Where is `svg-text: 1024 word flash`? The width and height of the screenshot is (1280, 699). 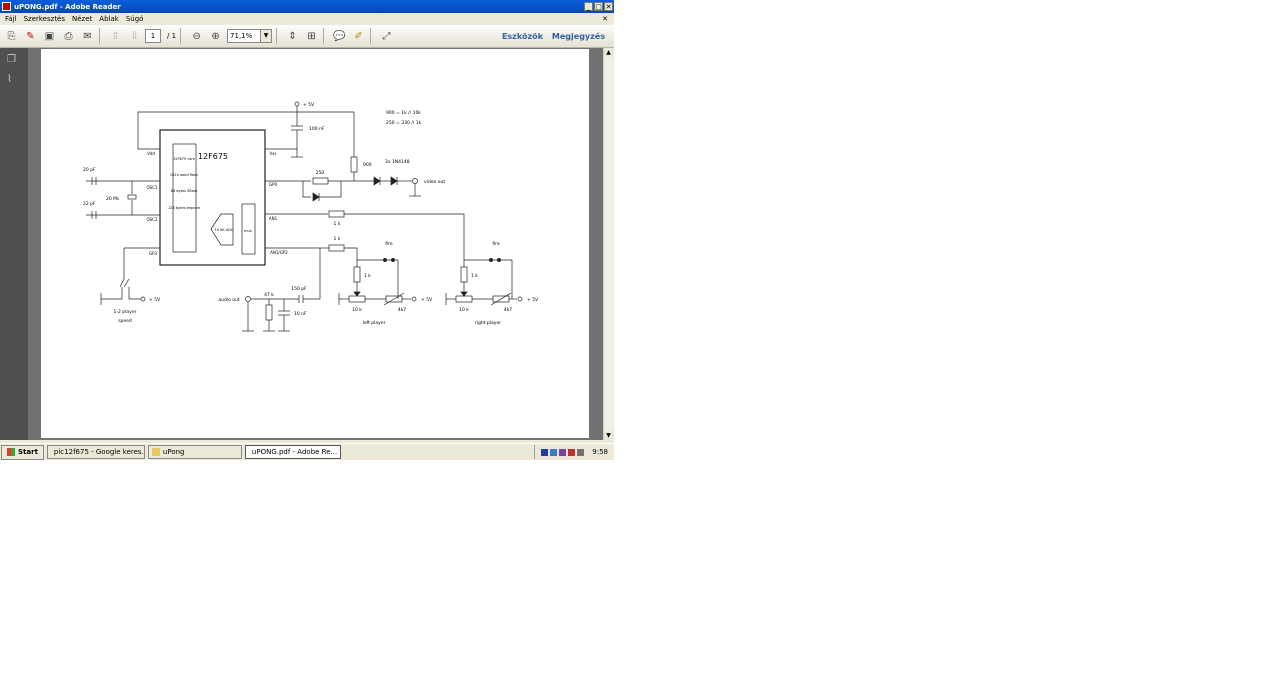
svg-text: 1024 word flash is located at coordinates (184, 175).